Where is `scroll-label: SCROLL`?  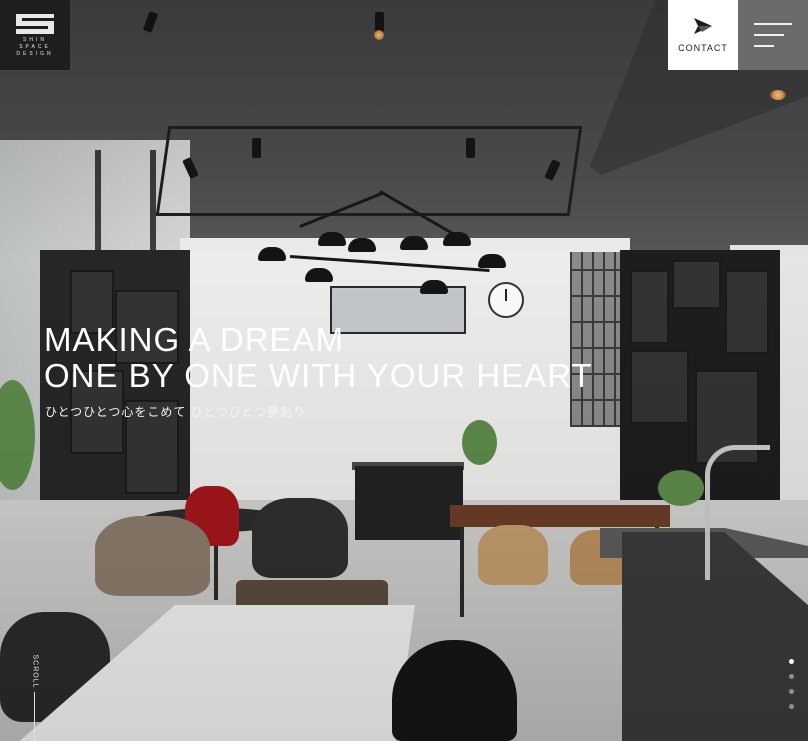
scroll-label: SCROLL is located at coordinates (35, 671).